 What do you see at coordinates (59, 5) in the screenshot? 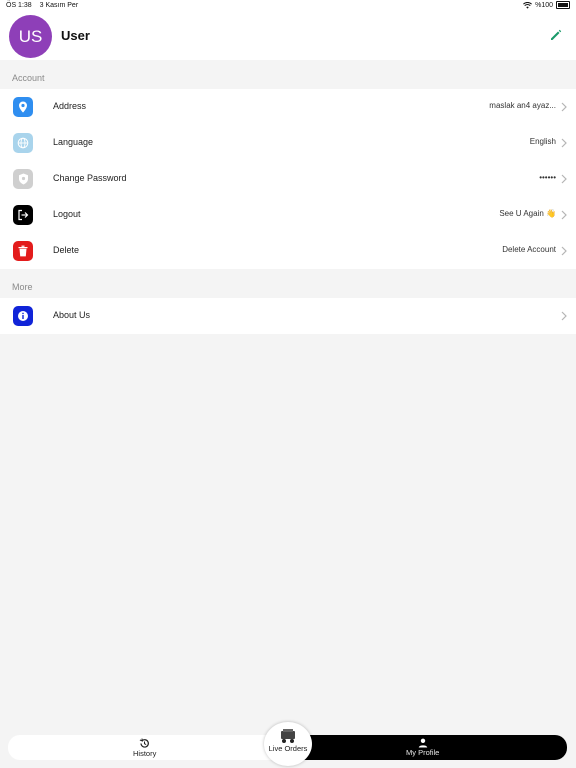
I see `status-date: 3 Kasım Per` at bounding box center [59, 5].